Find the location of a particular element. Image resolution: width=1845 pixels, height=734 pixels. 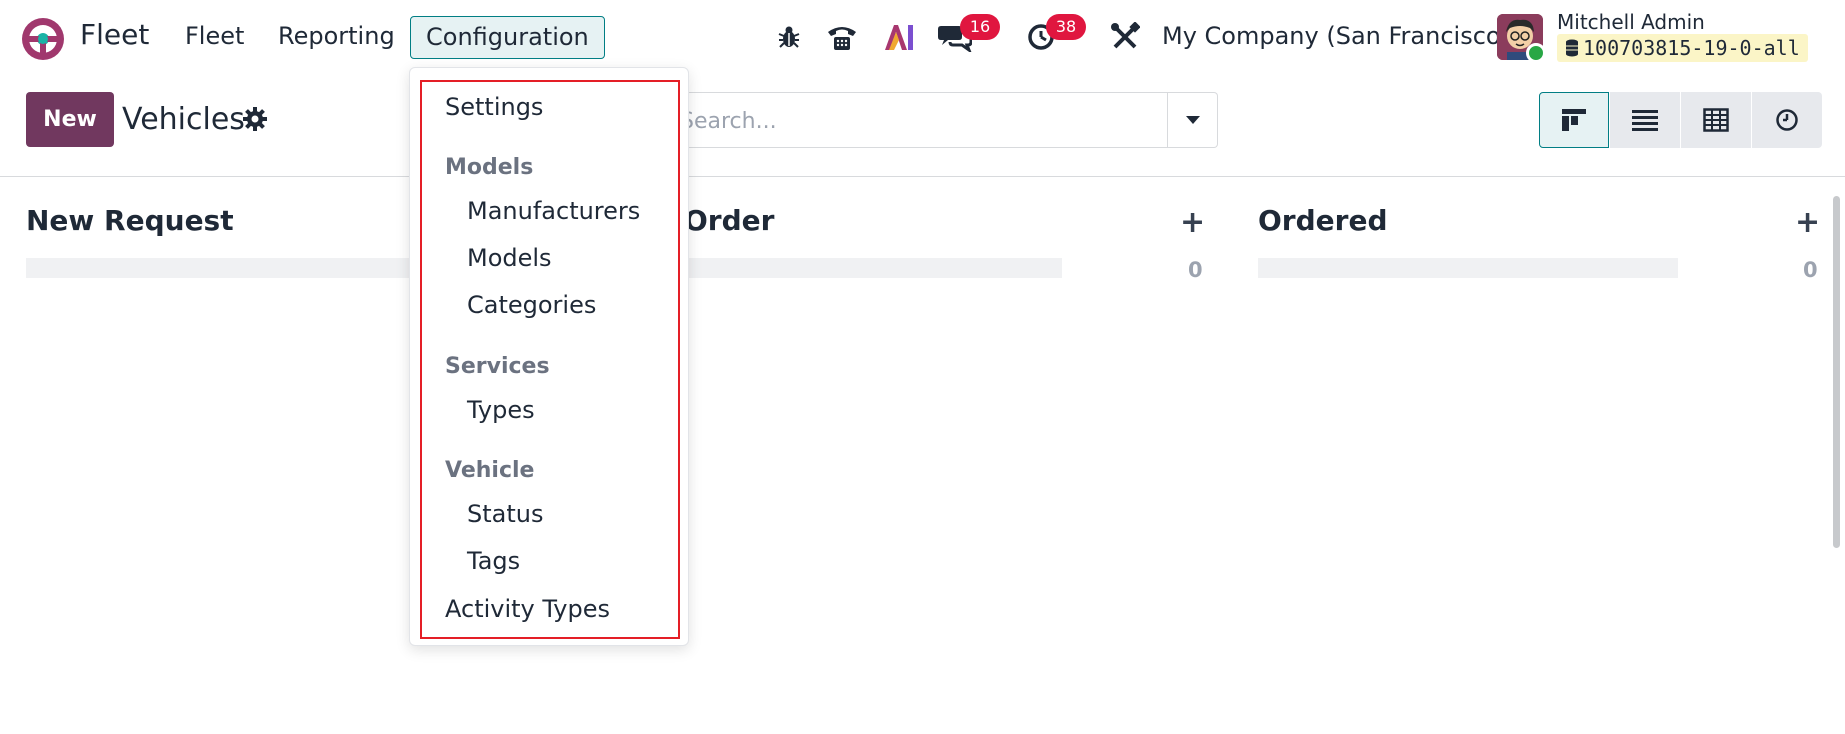

dropdown-item-types: Types is located at coordinates (501, 410).